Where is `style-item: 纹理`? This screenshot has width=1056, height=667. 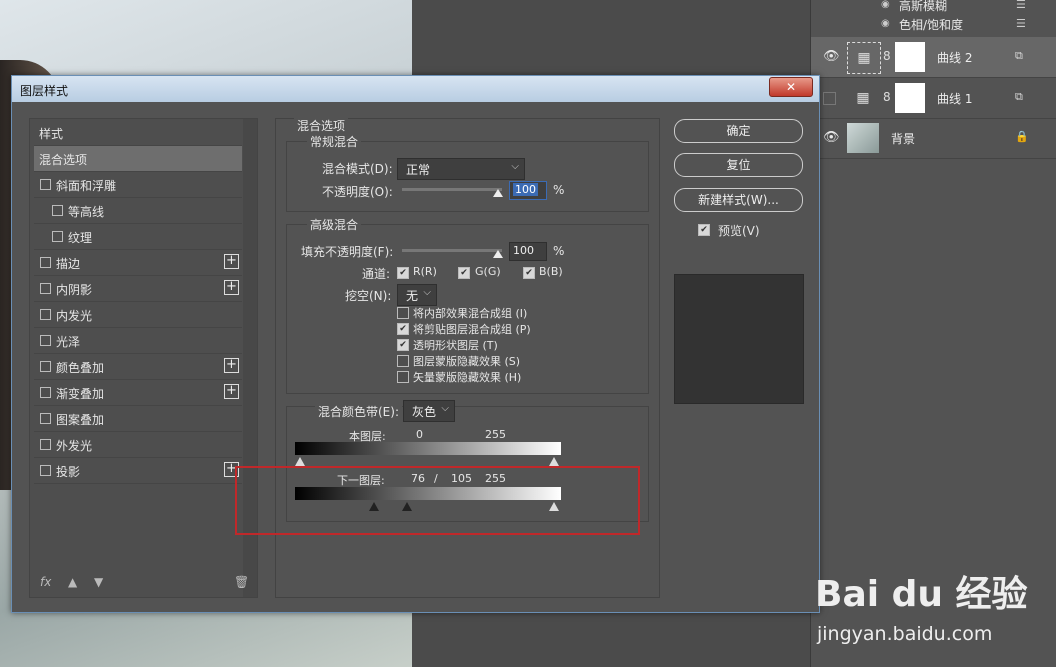 style-item: 纹理 is located at coordinates (138, 237).